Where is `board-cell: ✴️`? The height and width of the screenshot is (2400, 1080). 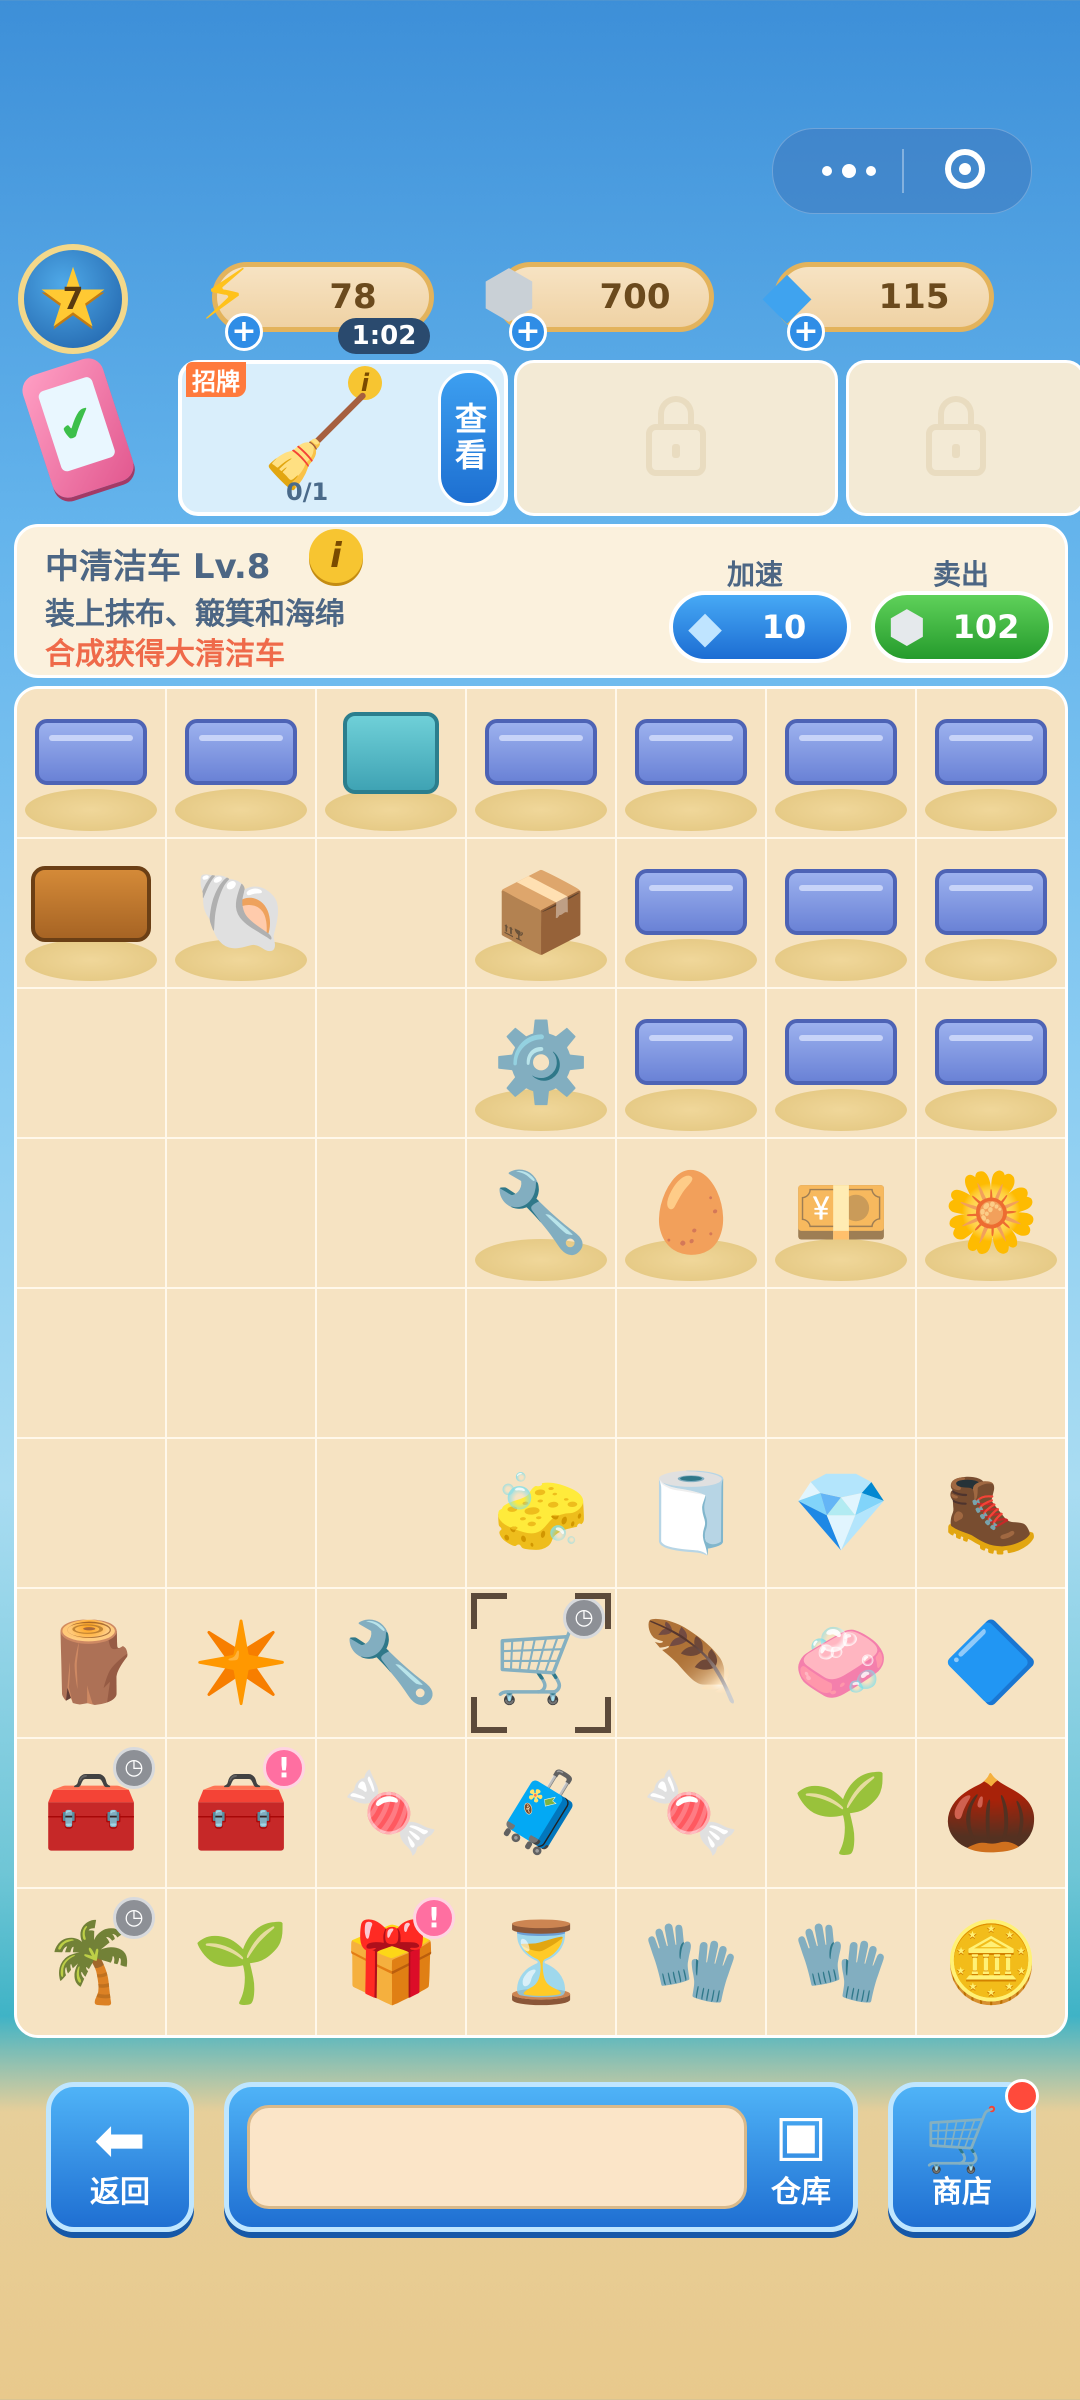 board-cell: ✴️ is located at coordinates (242, 1664).